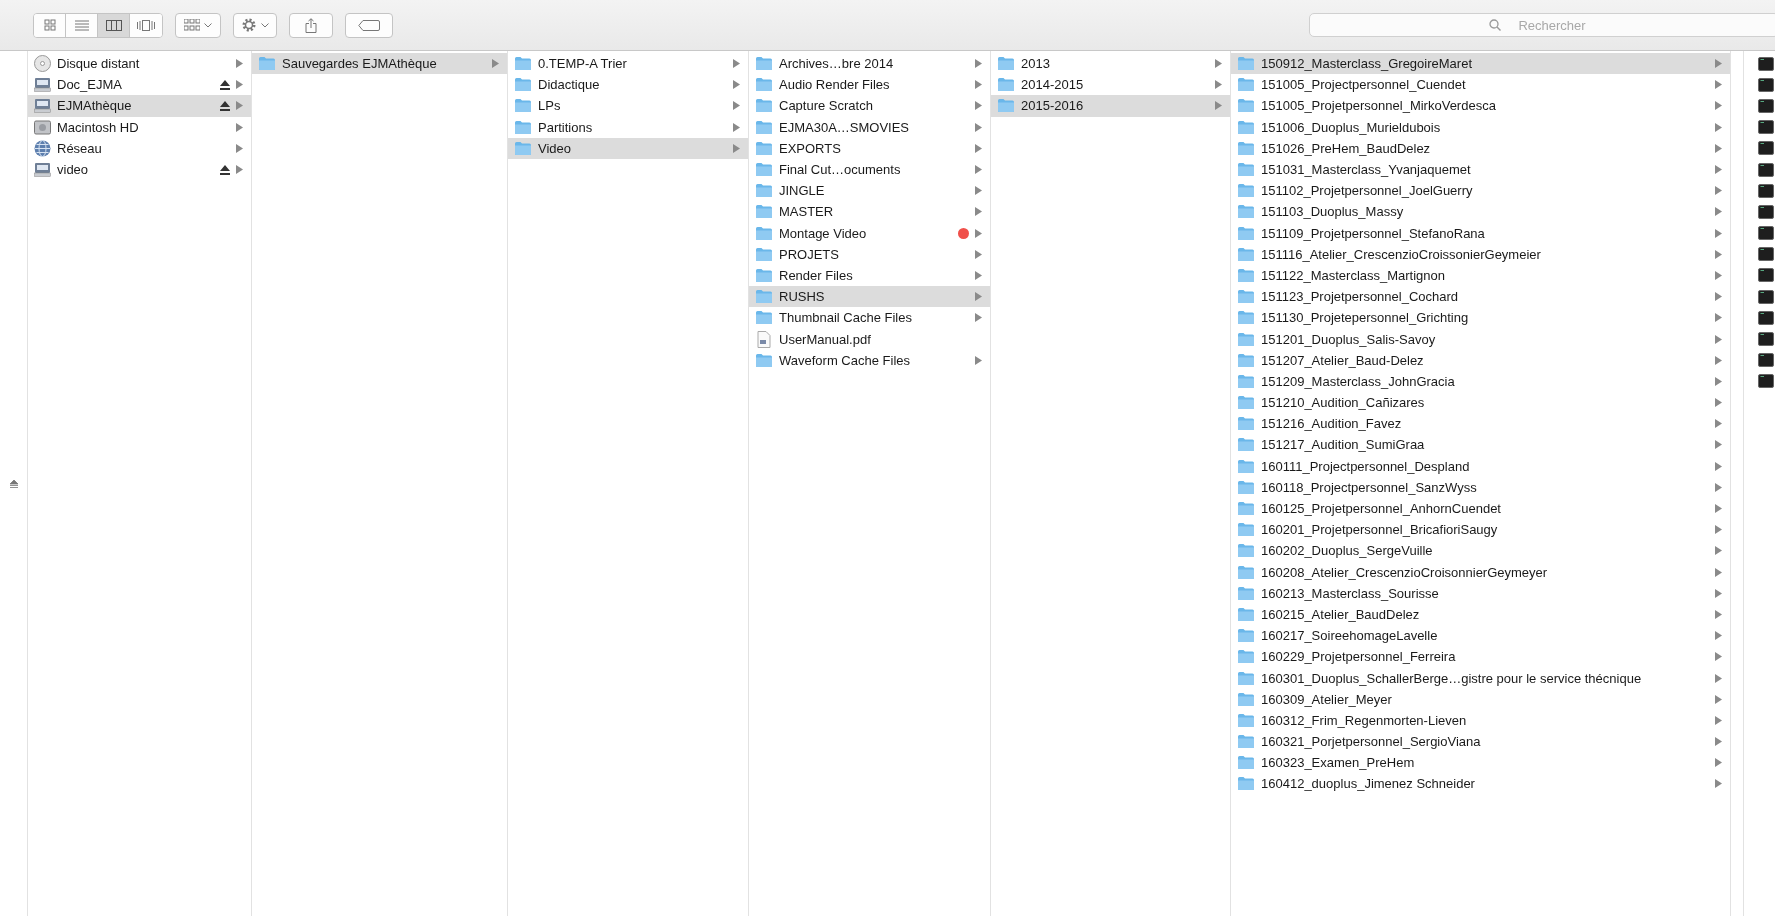 The height and width of the screenshot is (916, 1775). What do you see at coordinates (311, 25) in the screenshot?
I see `share-button` at bounding box center [311, 25].